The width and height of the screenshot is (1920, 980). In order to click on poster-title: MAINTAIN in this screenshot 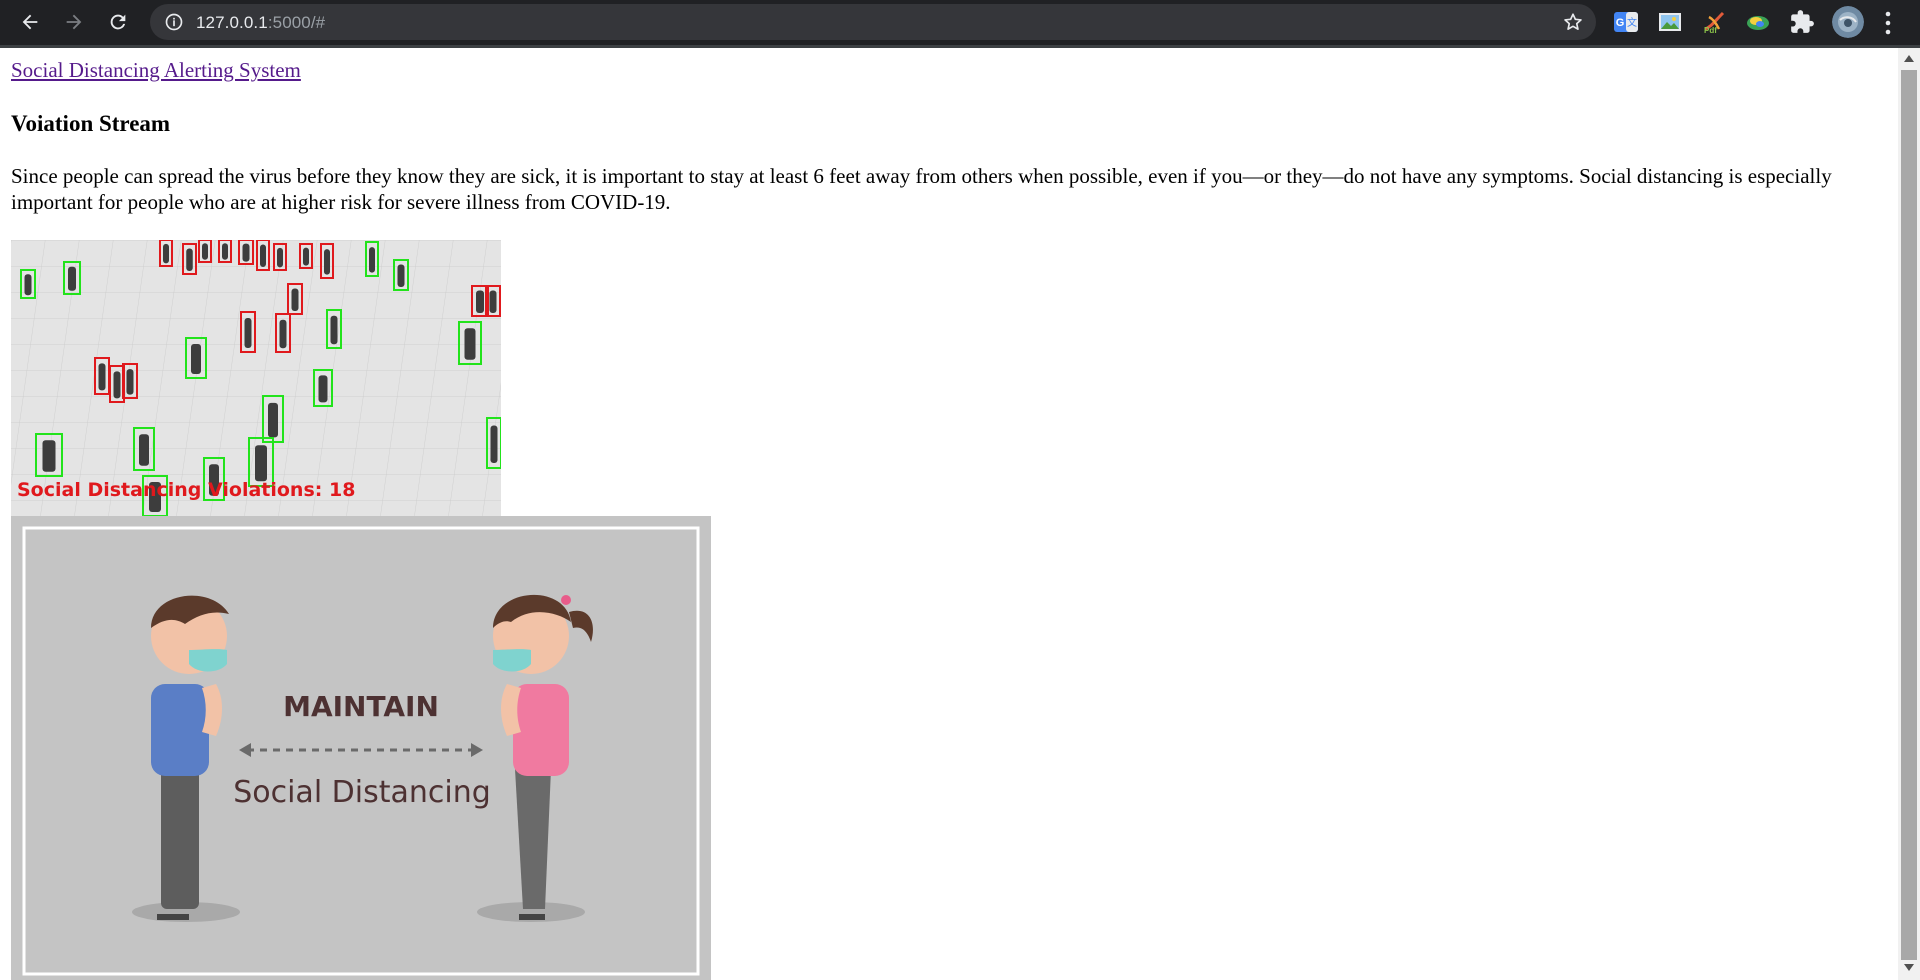, I will do `click(361, 706)`.